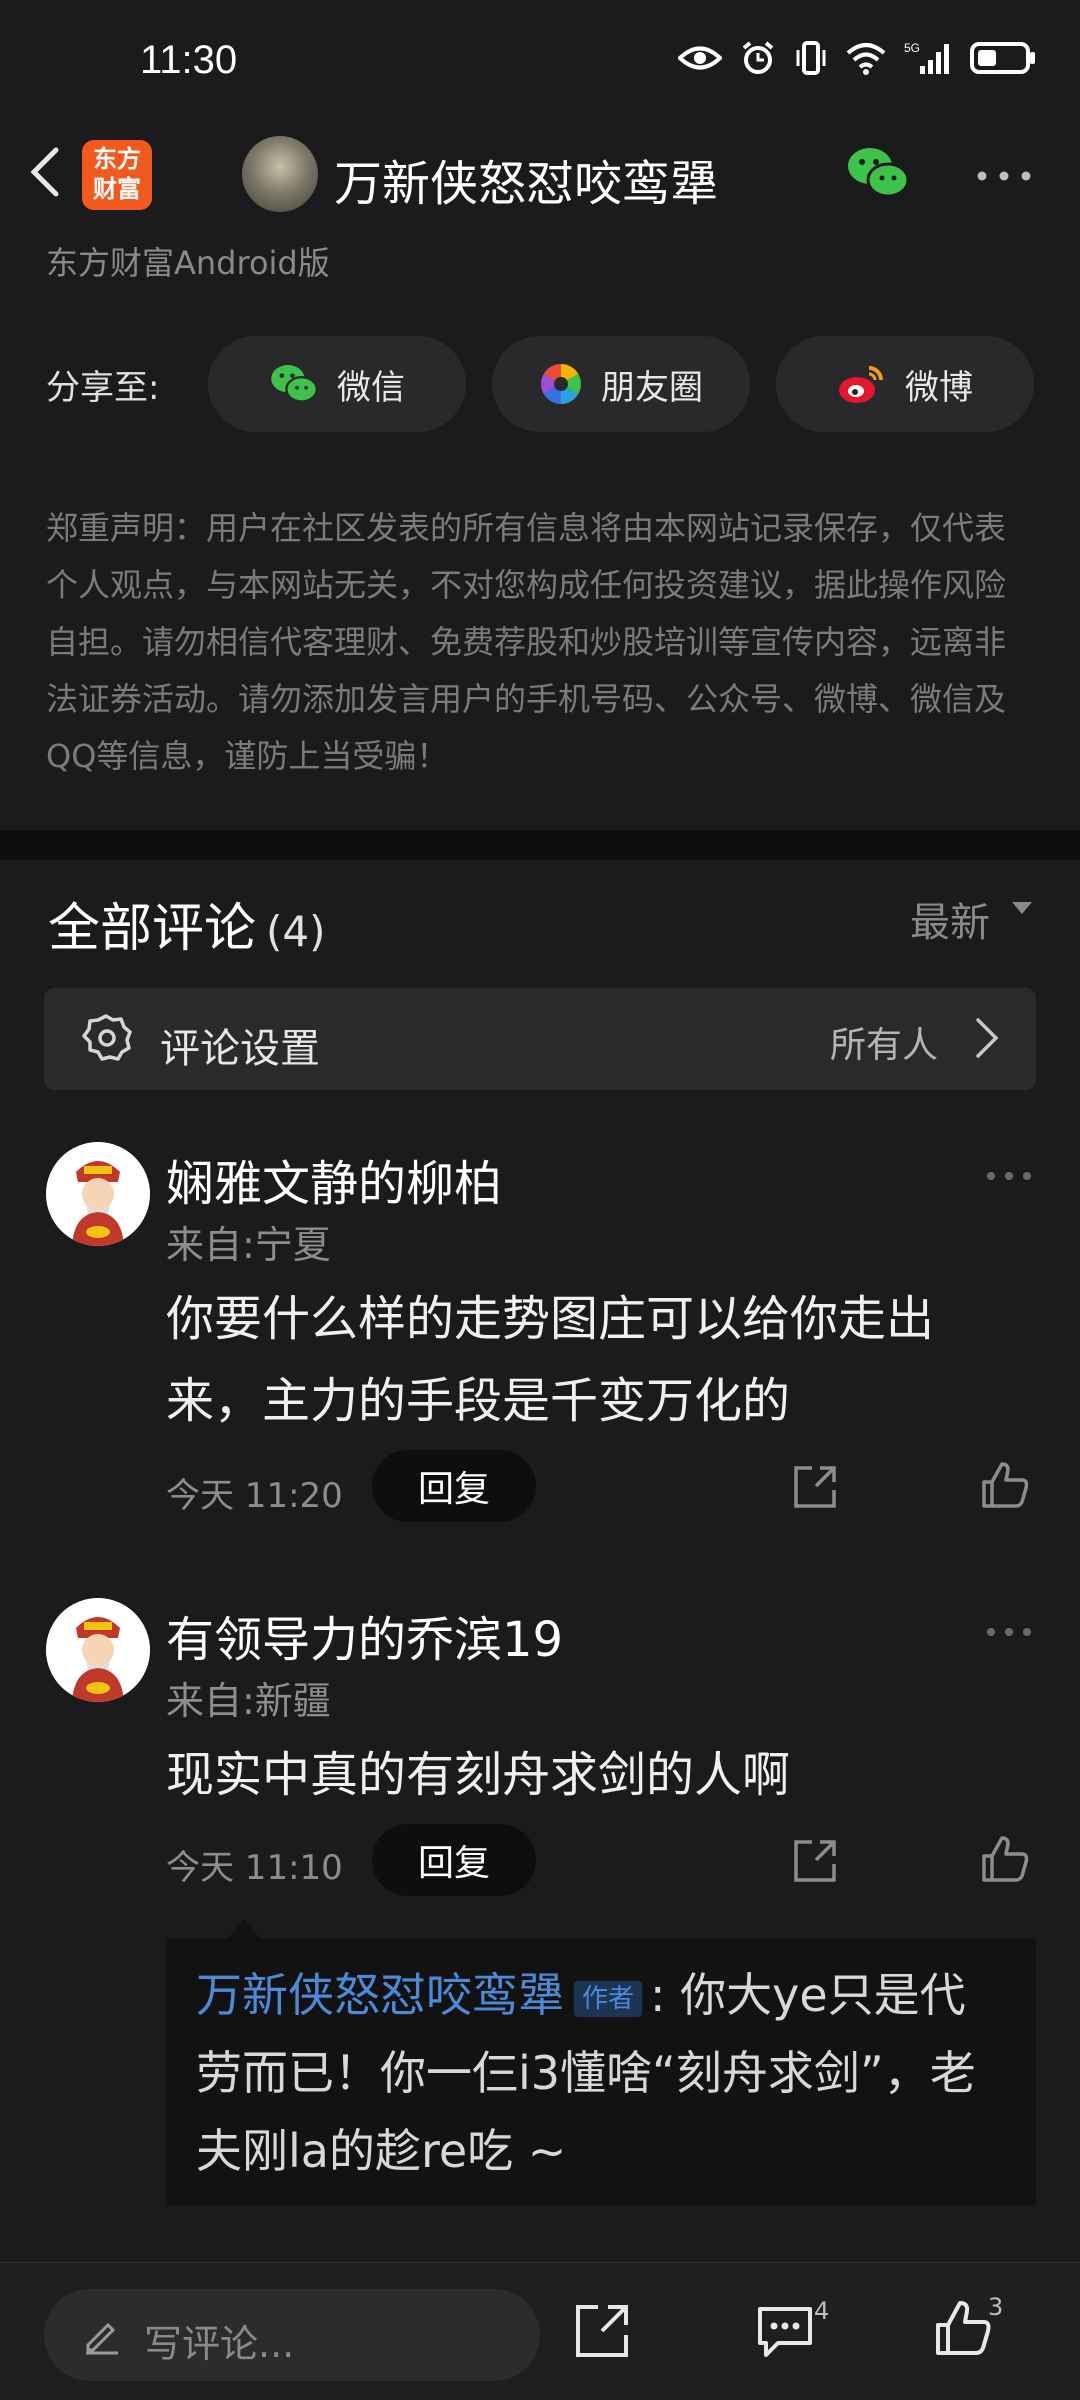  Describe the element at coordinates (758, 57) in the screenshot. I see `alarm-icon` at that location.